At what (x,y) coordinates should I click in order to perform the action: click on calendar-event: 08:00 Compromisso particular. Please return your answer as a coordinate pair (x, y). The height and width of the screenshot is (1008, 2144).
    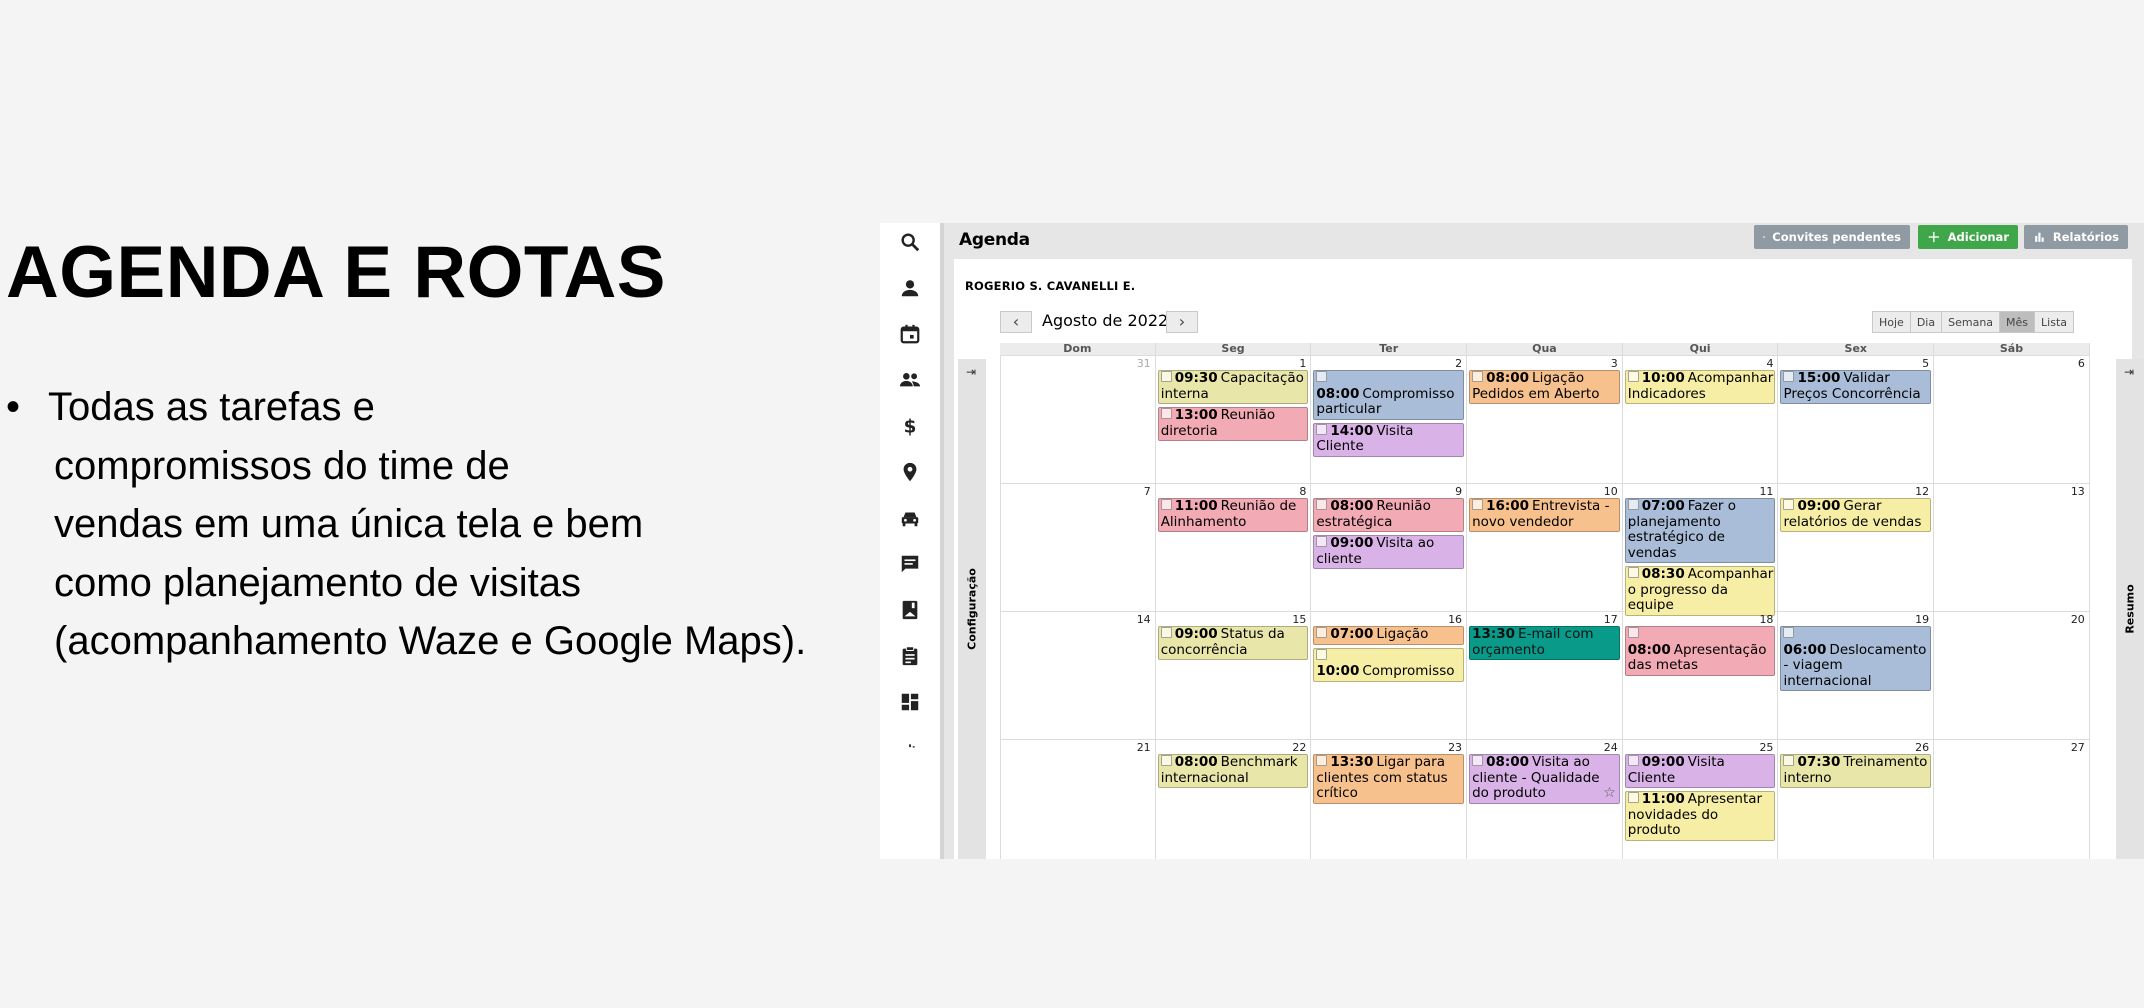
    Looking at the image, I should click on (1389, 395).